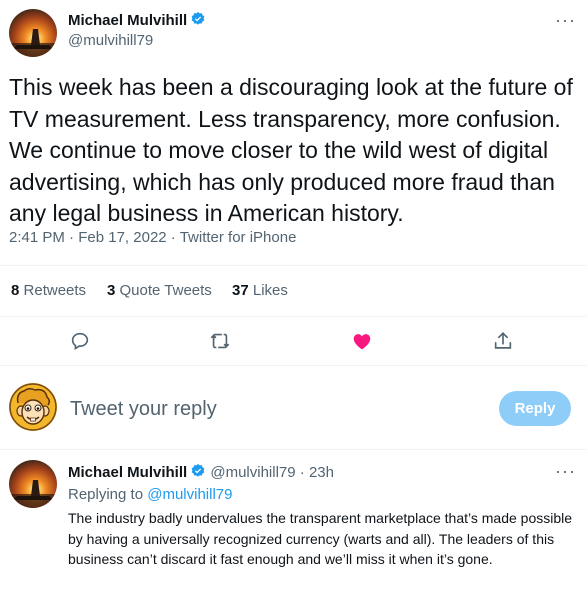 The image size is (587, 601). Describe the element at coordinates (165, 290) in the screenshot. I see `quotes-label: Quote Tweets` at that location.